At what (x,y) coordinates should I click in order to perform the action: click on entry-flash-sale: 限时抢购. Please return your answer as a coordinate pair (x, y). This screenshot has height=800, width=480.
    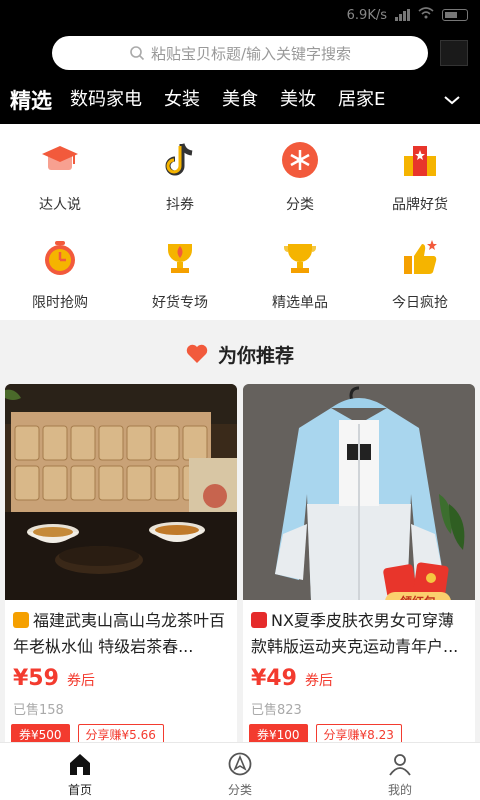
    Looking at the image, I should click on (60, 271).